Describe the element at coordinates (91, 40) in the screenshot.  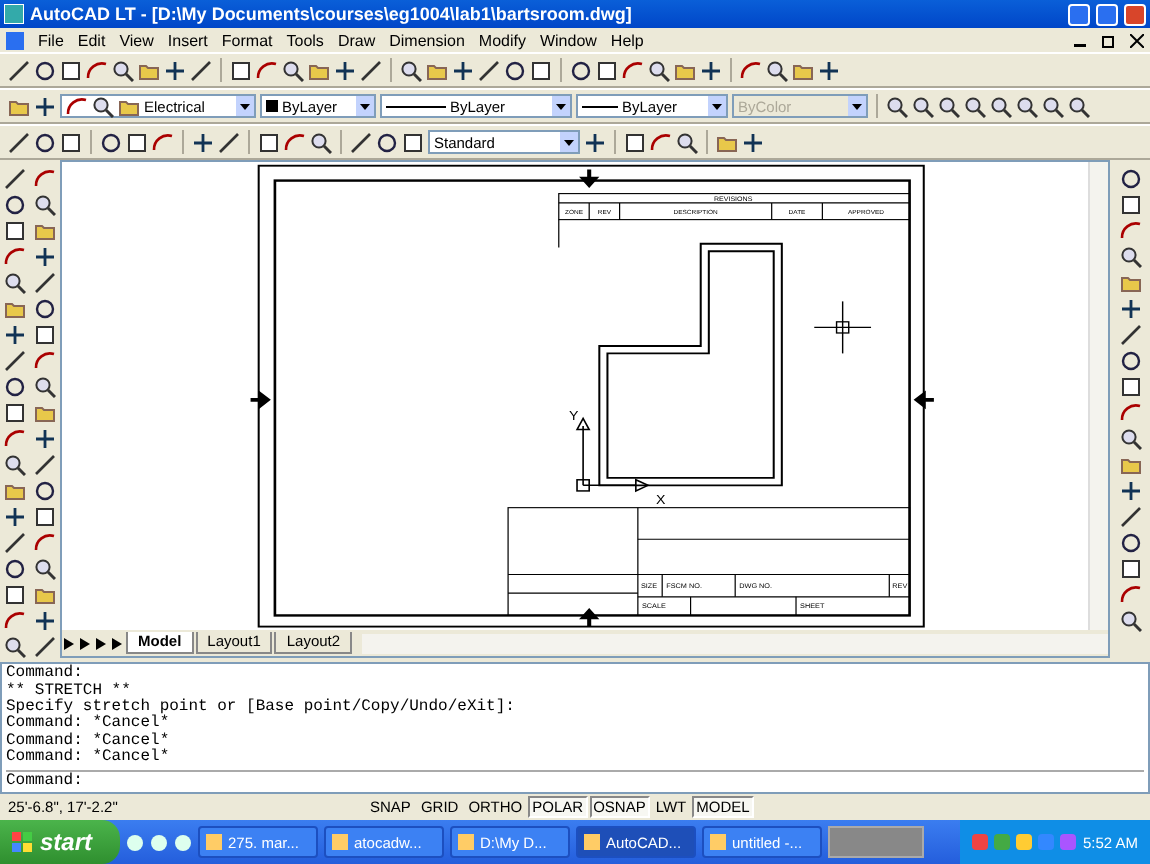
I see `menu-item: Edit` at that location.